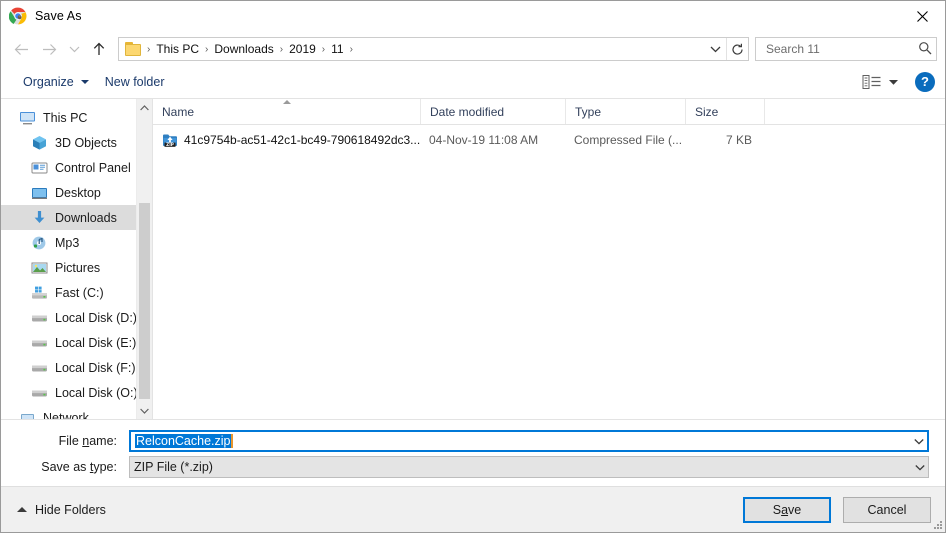 Image resolution: width=946 pixels, height=533 pixels. What do you see at coordinates (27, 118) in the screenshot?
I see `monitor-icon` at bounding box center [27, 118].